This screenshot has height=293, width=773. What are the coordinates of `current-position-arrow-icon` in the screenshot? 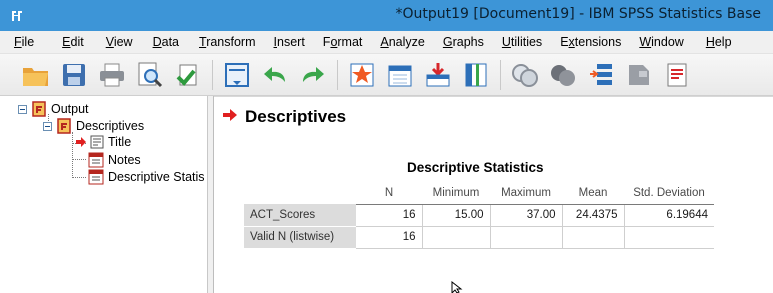 It's located at (230, 115).